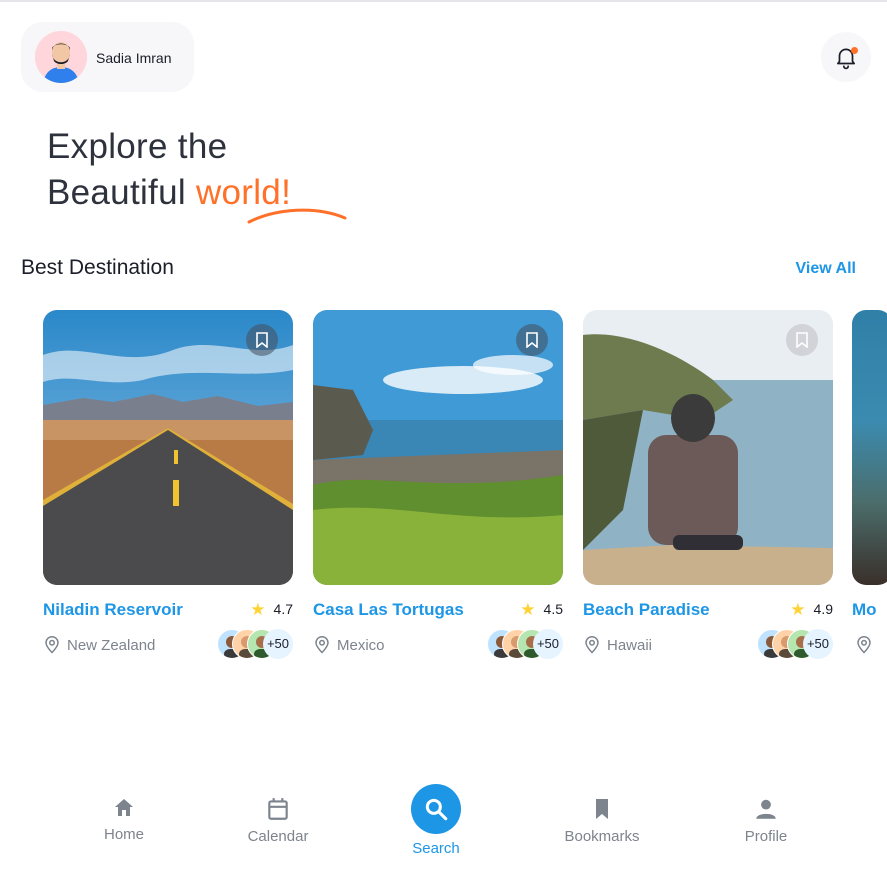 The image size is (887, 877). I want to click on nav-calendar: Calendar, so click(278, 820).